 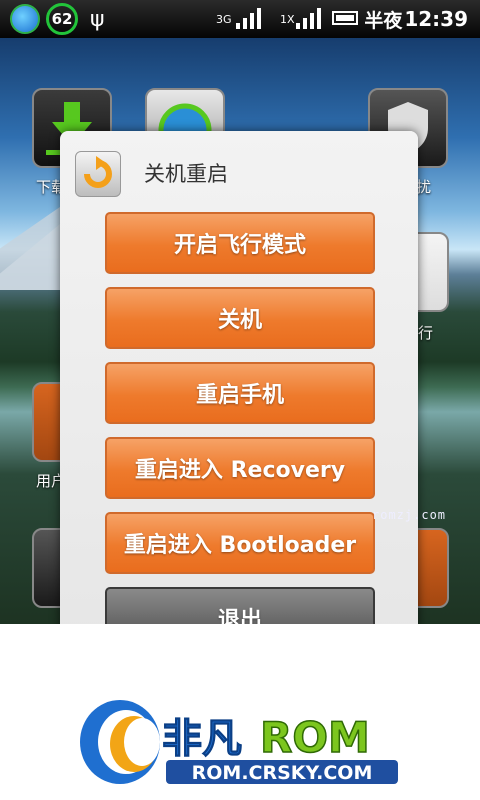 What do you see at coordinates (240, 243) in the screenshot?
I see `airplane-mode-button: 开启飞行模式` at bounding box center [240, 243].